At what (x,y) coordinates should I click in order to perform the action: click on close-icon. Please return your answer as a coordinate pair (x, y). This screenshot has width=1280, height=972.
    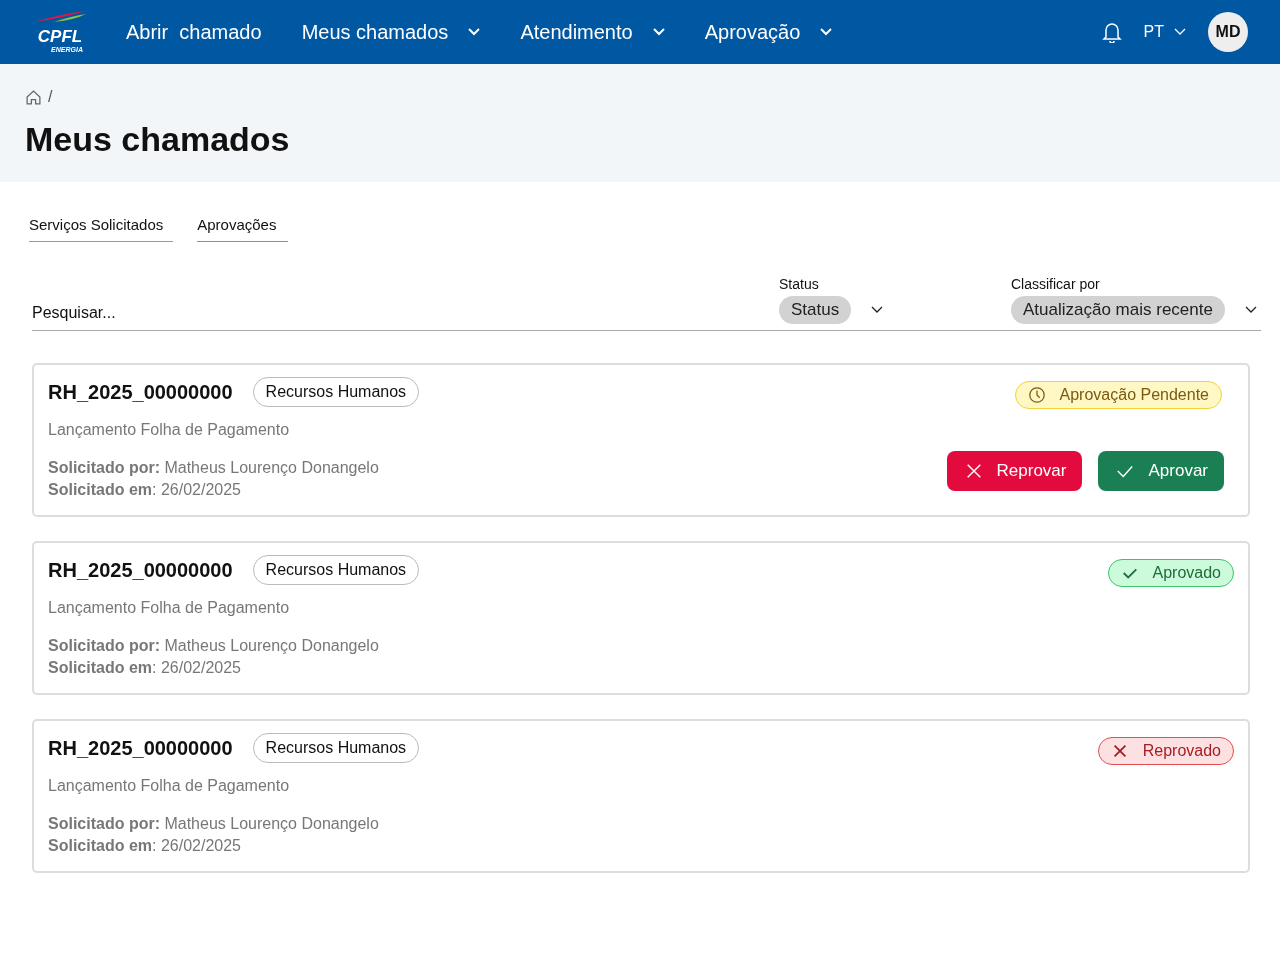
    Looking at the image, I should click on (973, 471).